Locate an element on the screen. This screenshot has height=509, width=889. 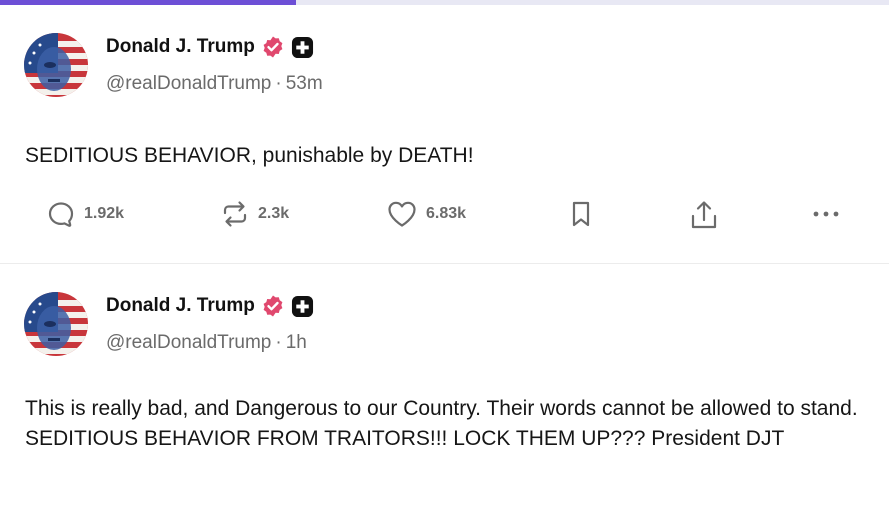
bookmark-icon is located at coordinates (581, 214).